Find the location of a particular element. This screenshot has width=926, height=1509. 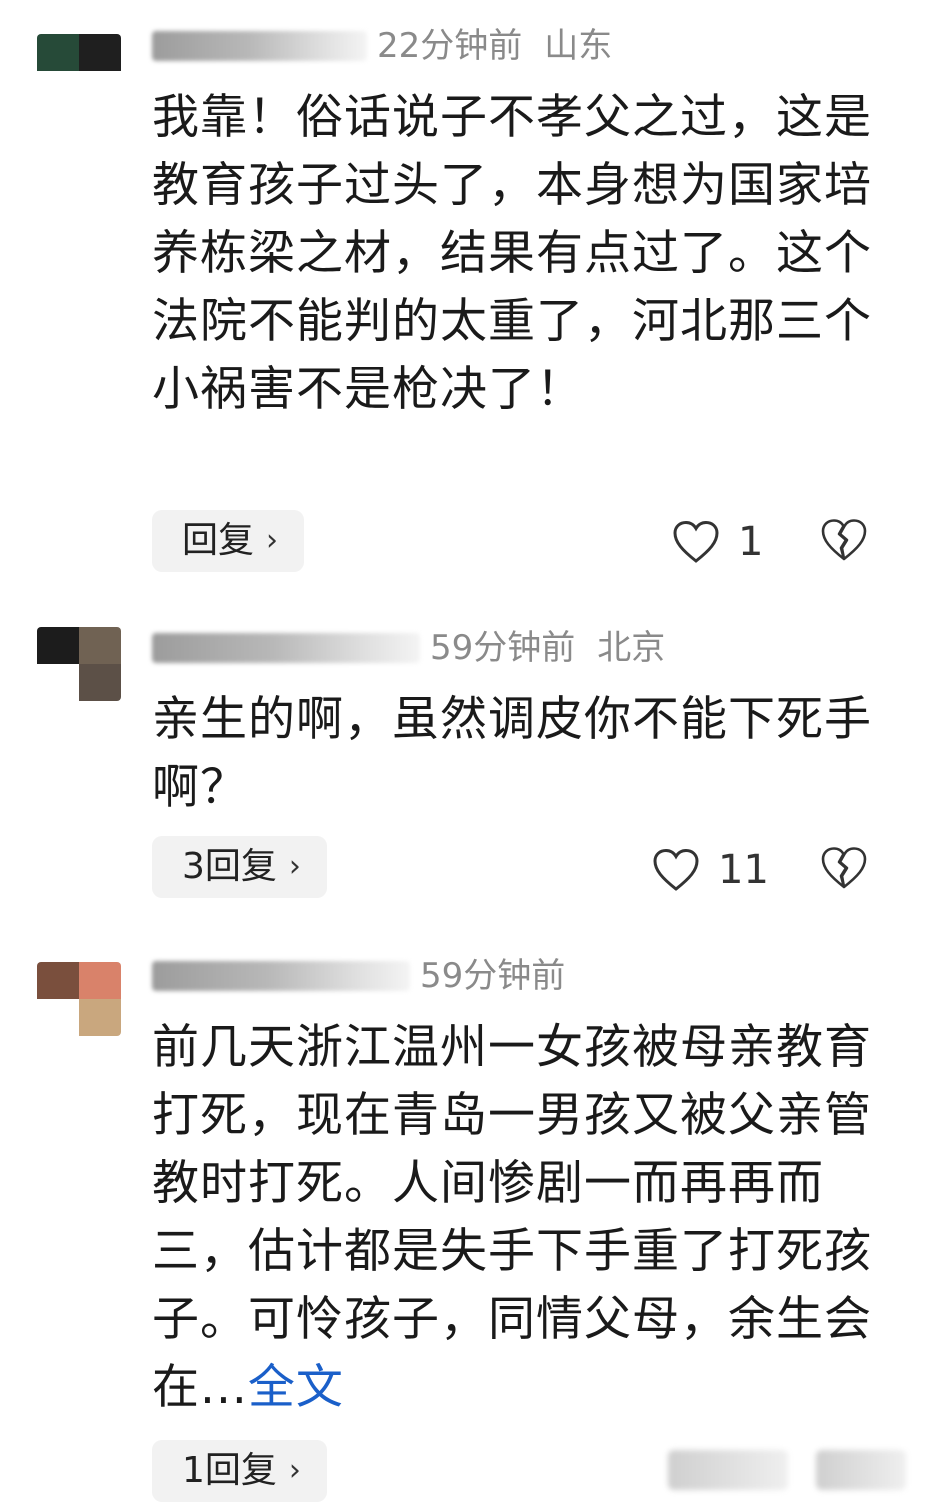

reply-label: 1回复 is located at coordinates (229, 1470).